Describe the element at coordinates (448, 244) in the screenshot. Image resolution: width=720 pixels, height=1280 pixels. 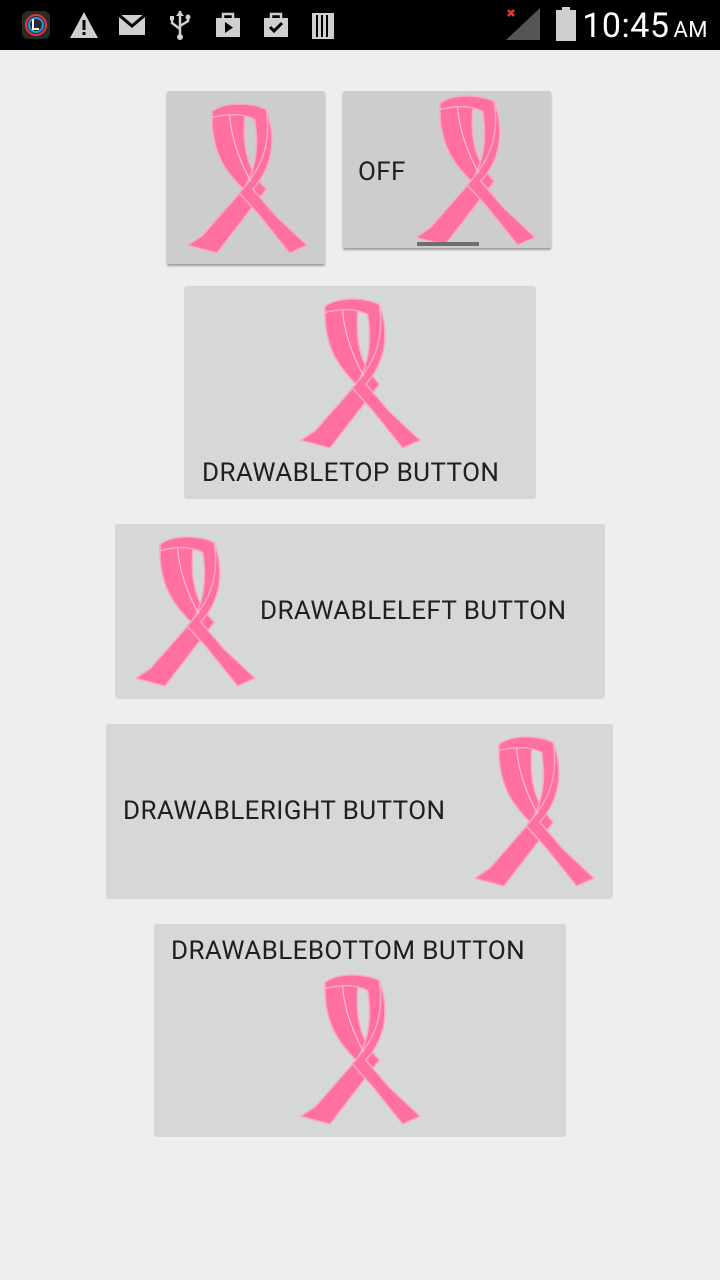
I see `toggle-off-indicator` at that location.